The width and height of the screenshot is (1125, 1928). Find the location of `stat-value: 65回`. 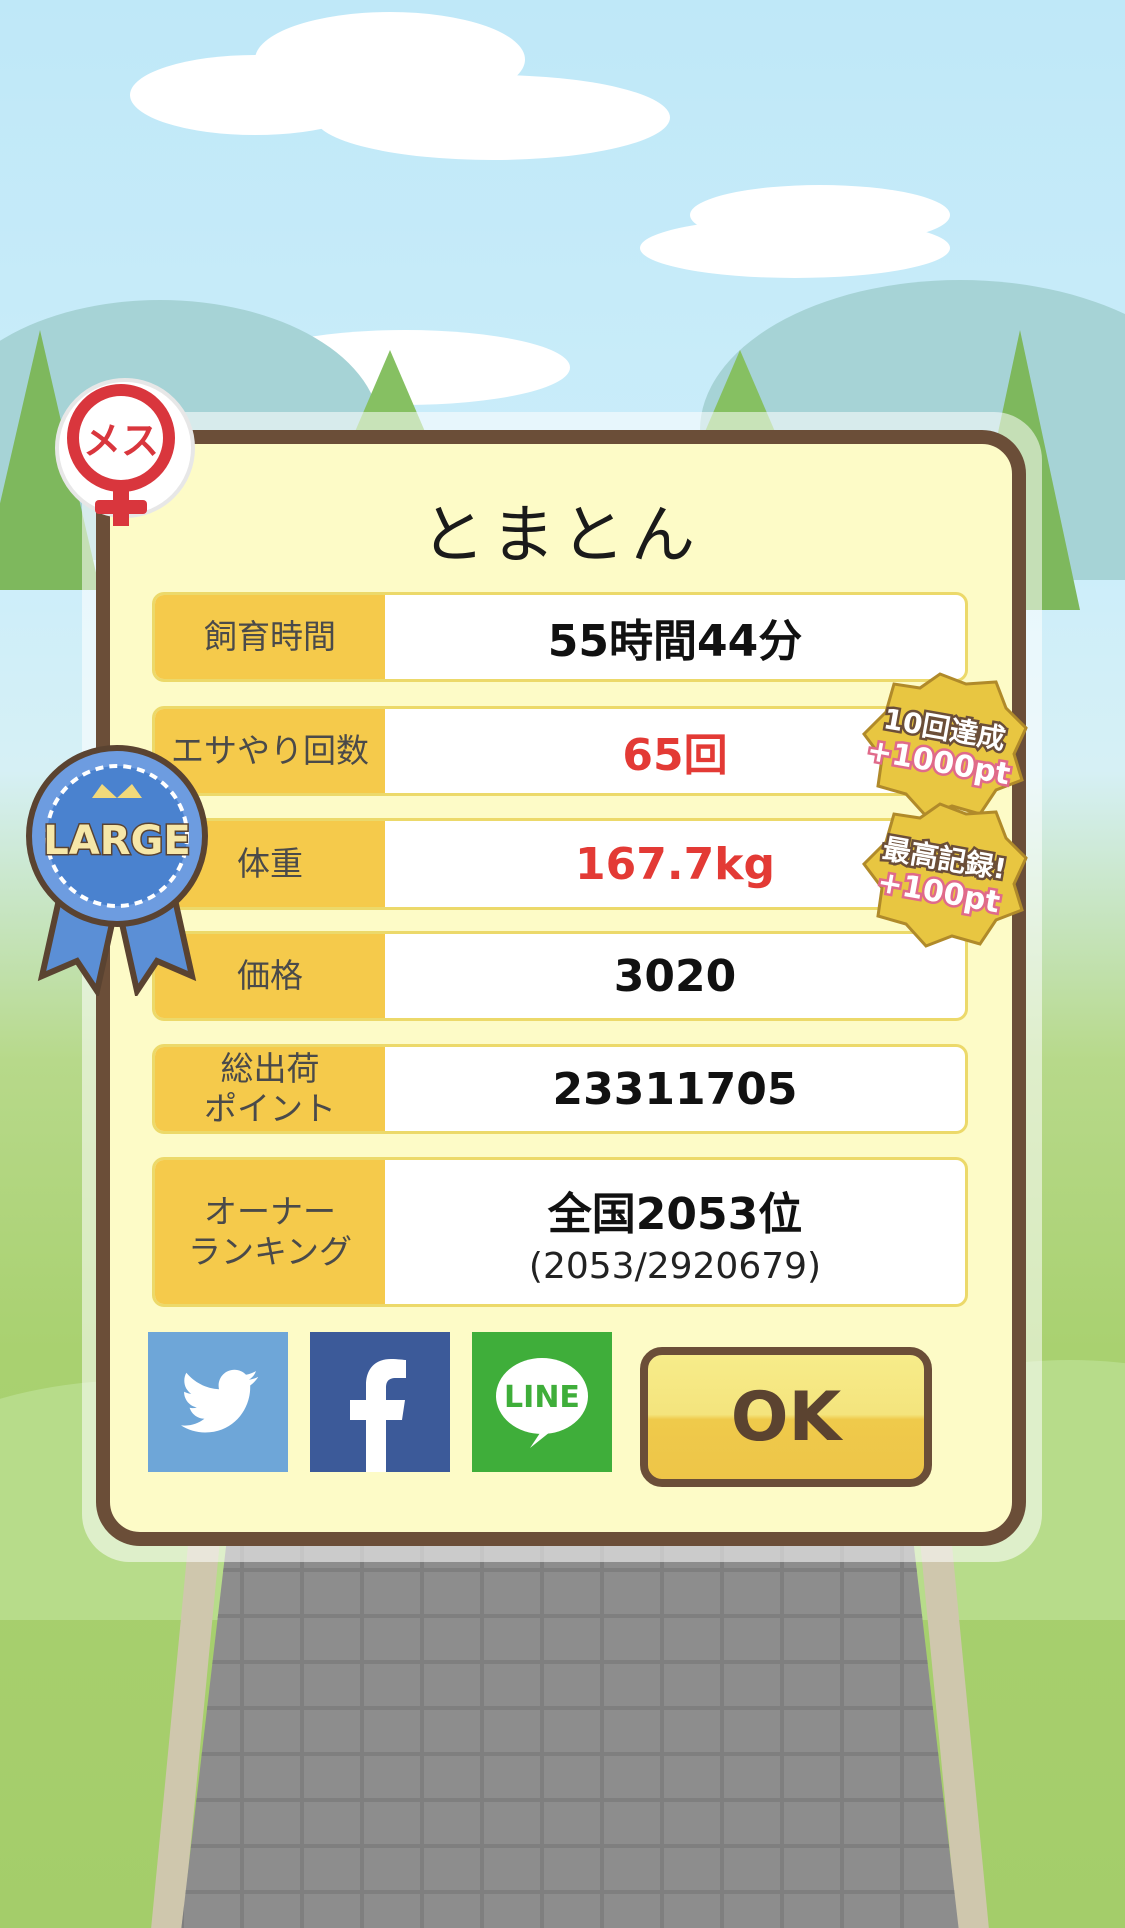

stat-value: 65回 is located at coordinates (675, 755).